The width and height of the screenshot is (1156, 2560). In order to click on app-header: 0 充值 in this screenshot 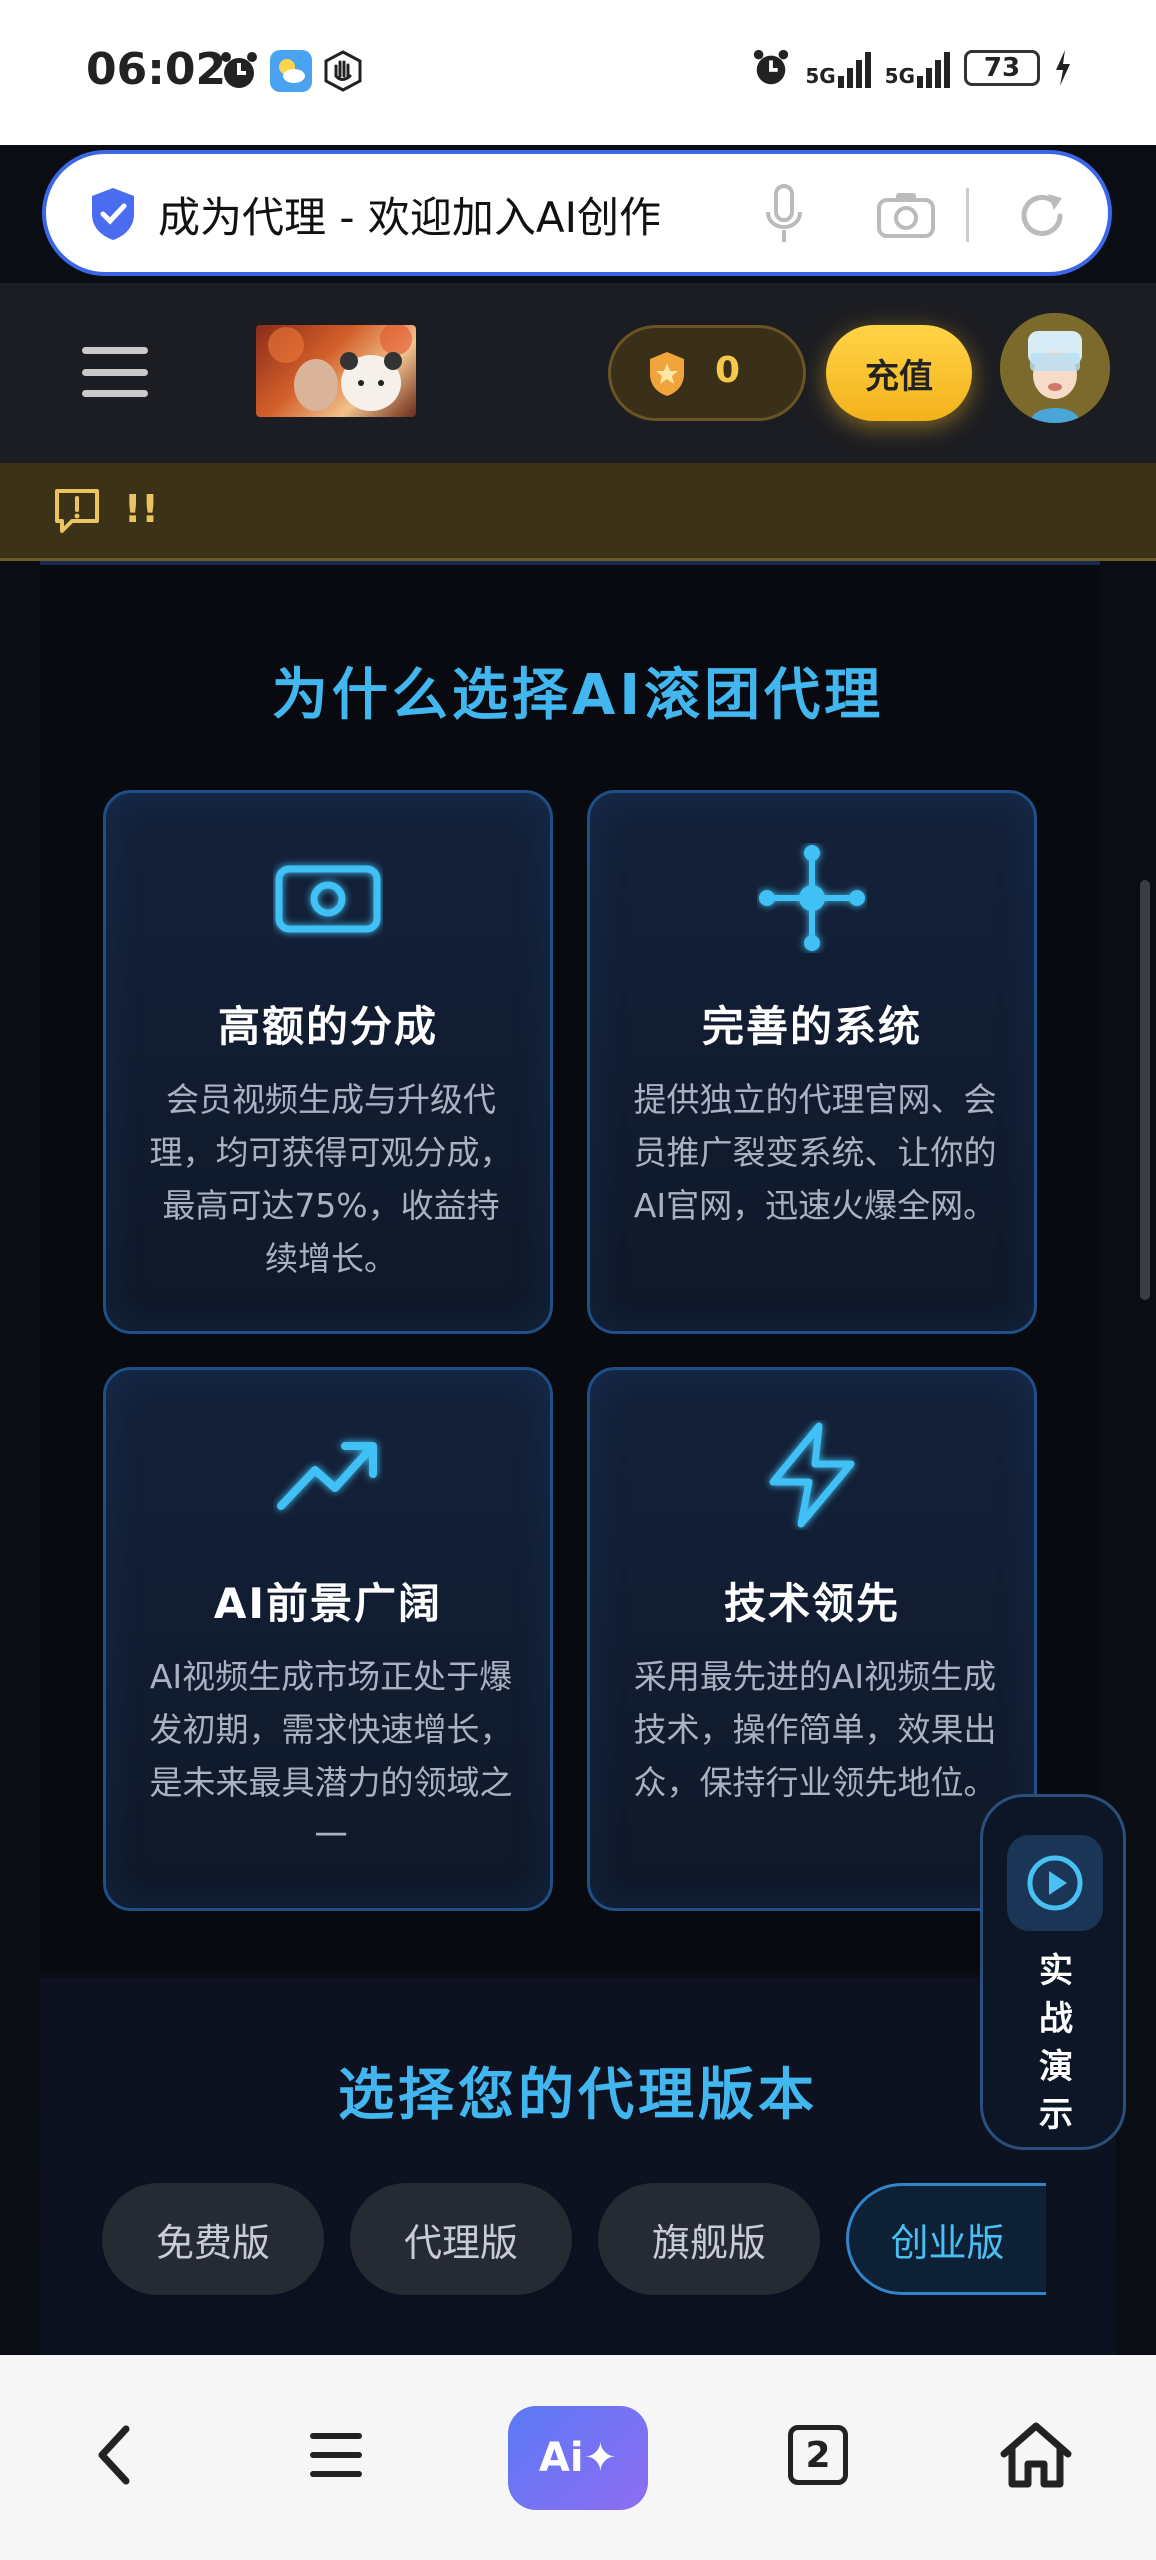, I will do `click(578, 373)`.